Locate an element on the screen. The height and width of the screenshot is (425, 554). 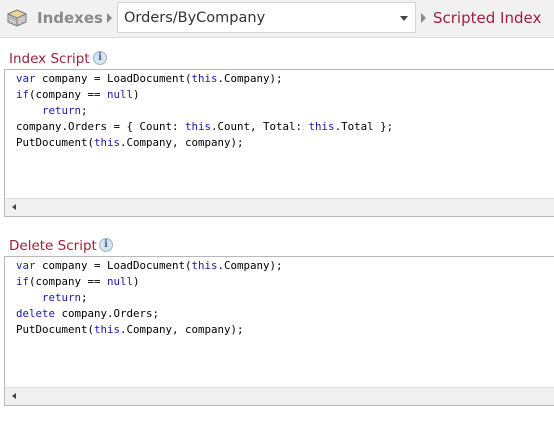
index-script-title: Index Script is located at coordinates (49, 59).